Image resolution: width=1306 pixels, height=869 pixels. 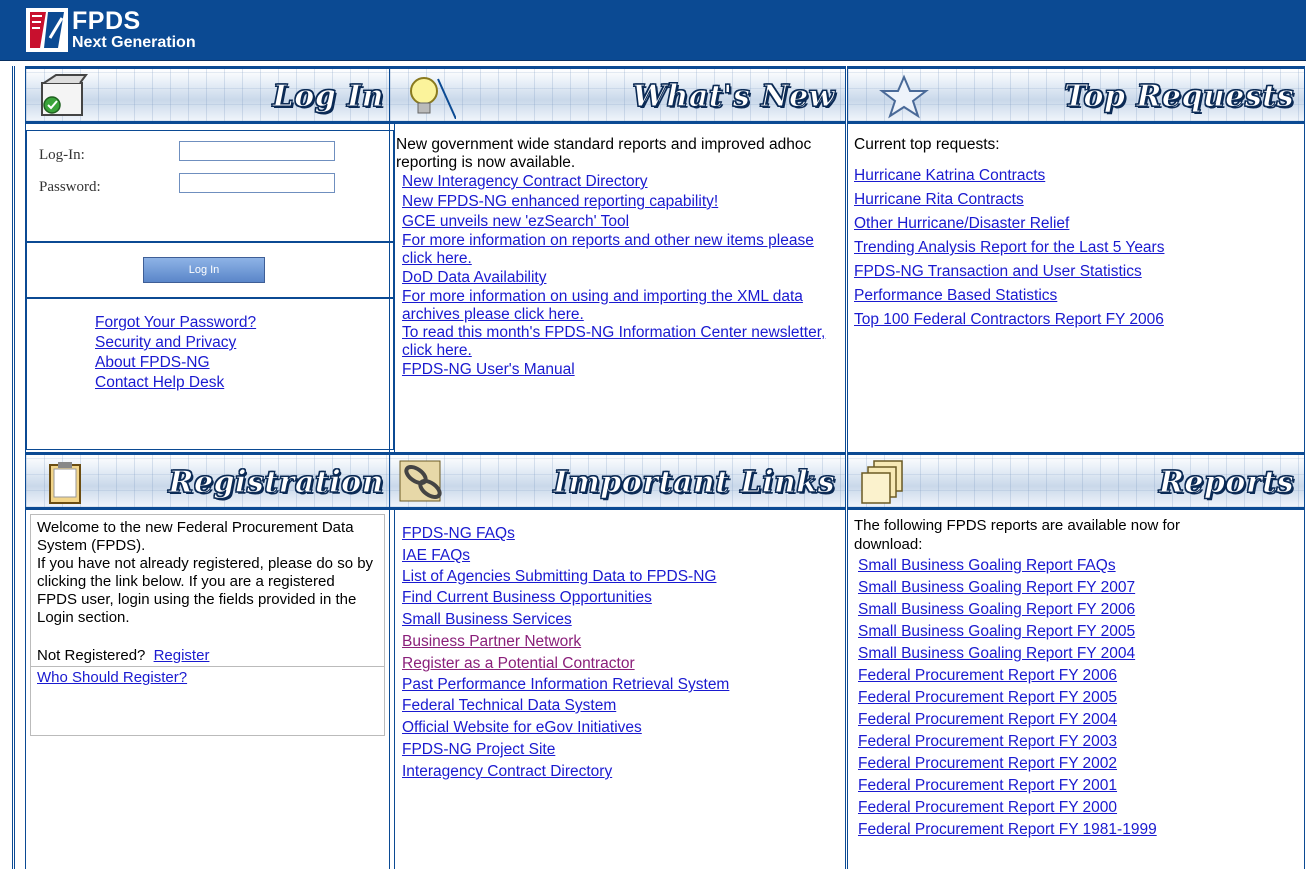 What do you see at coordinates (1078, 720) in the screenshot?
I see `report-link: Federal Procurement Report FY 2004` at bounding box center [1078, 720].